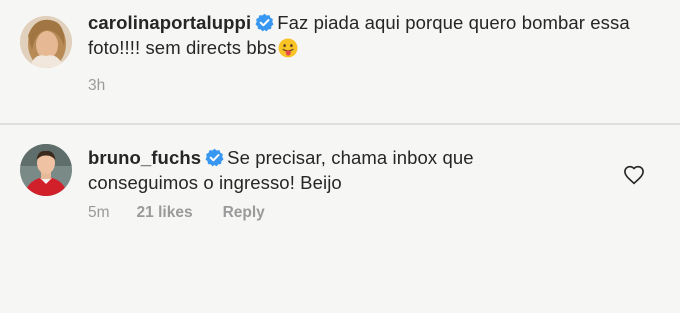 This screenshot has width=680, height=313. What do you see at coordinates (165, 212) in the screenshot?
I see `likes-count: 21 likes` at bounding box center [165, 212].